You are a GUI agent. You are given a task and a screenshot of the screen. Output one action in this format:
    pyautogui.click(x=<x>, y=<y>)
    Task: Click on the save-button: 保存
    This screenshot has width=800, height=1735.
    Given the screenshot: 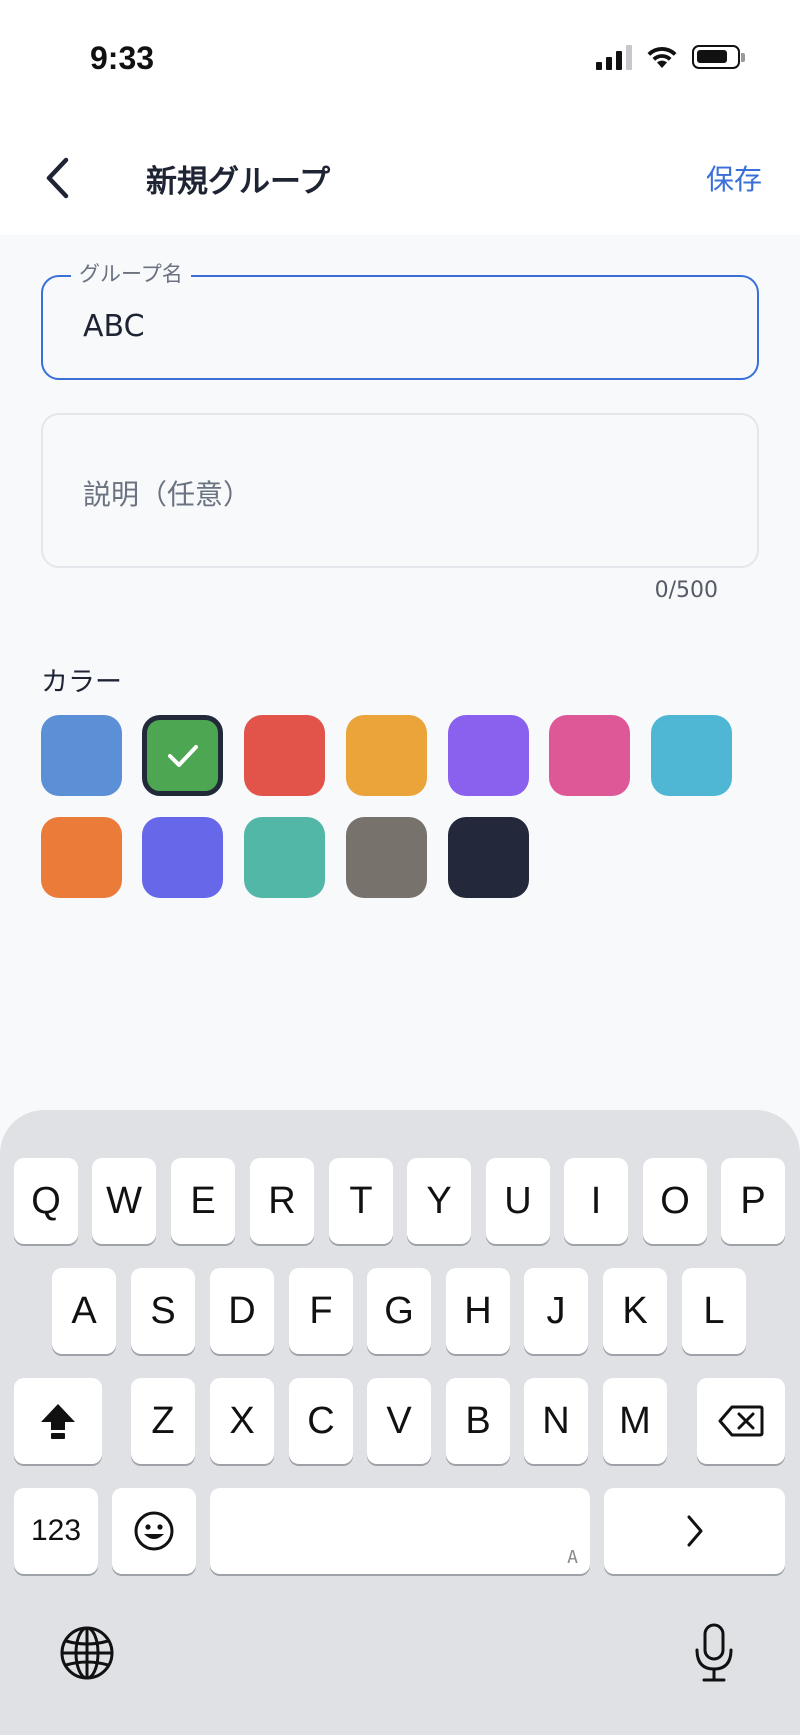 What is the action you would take?
    pyautogui.click(x=734, y=178)
    